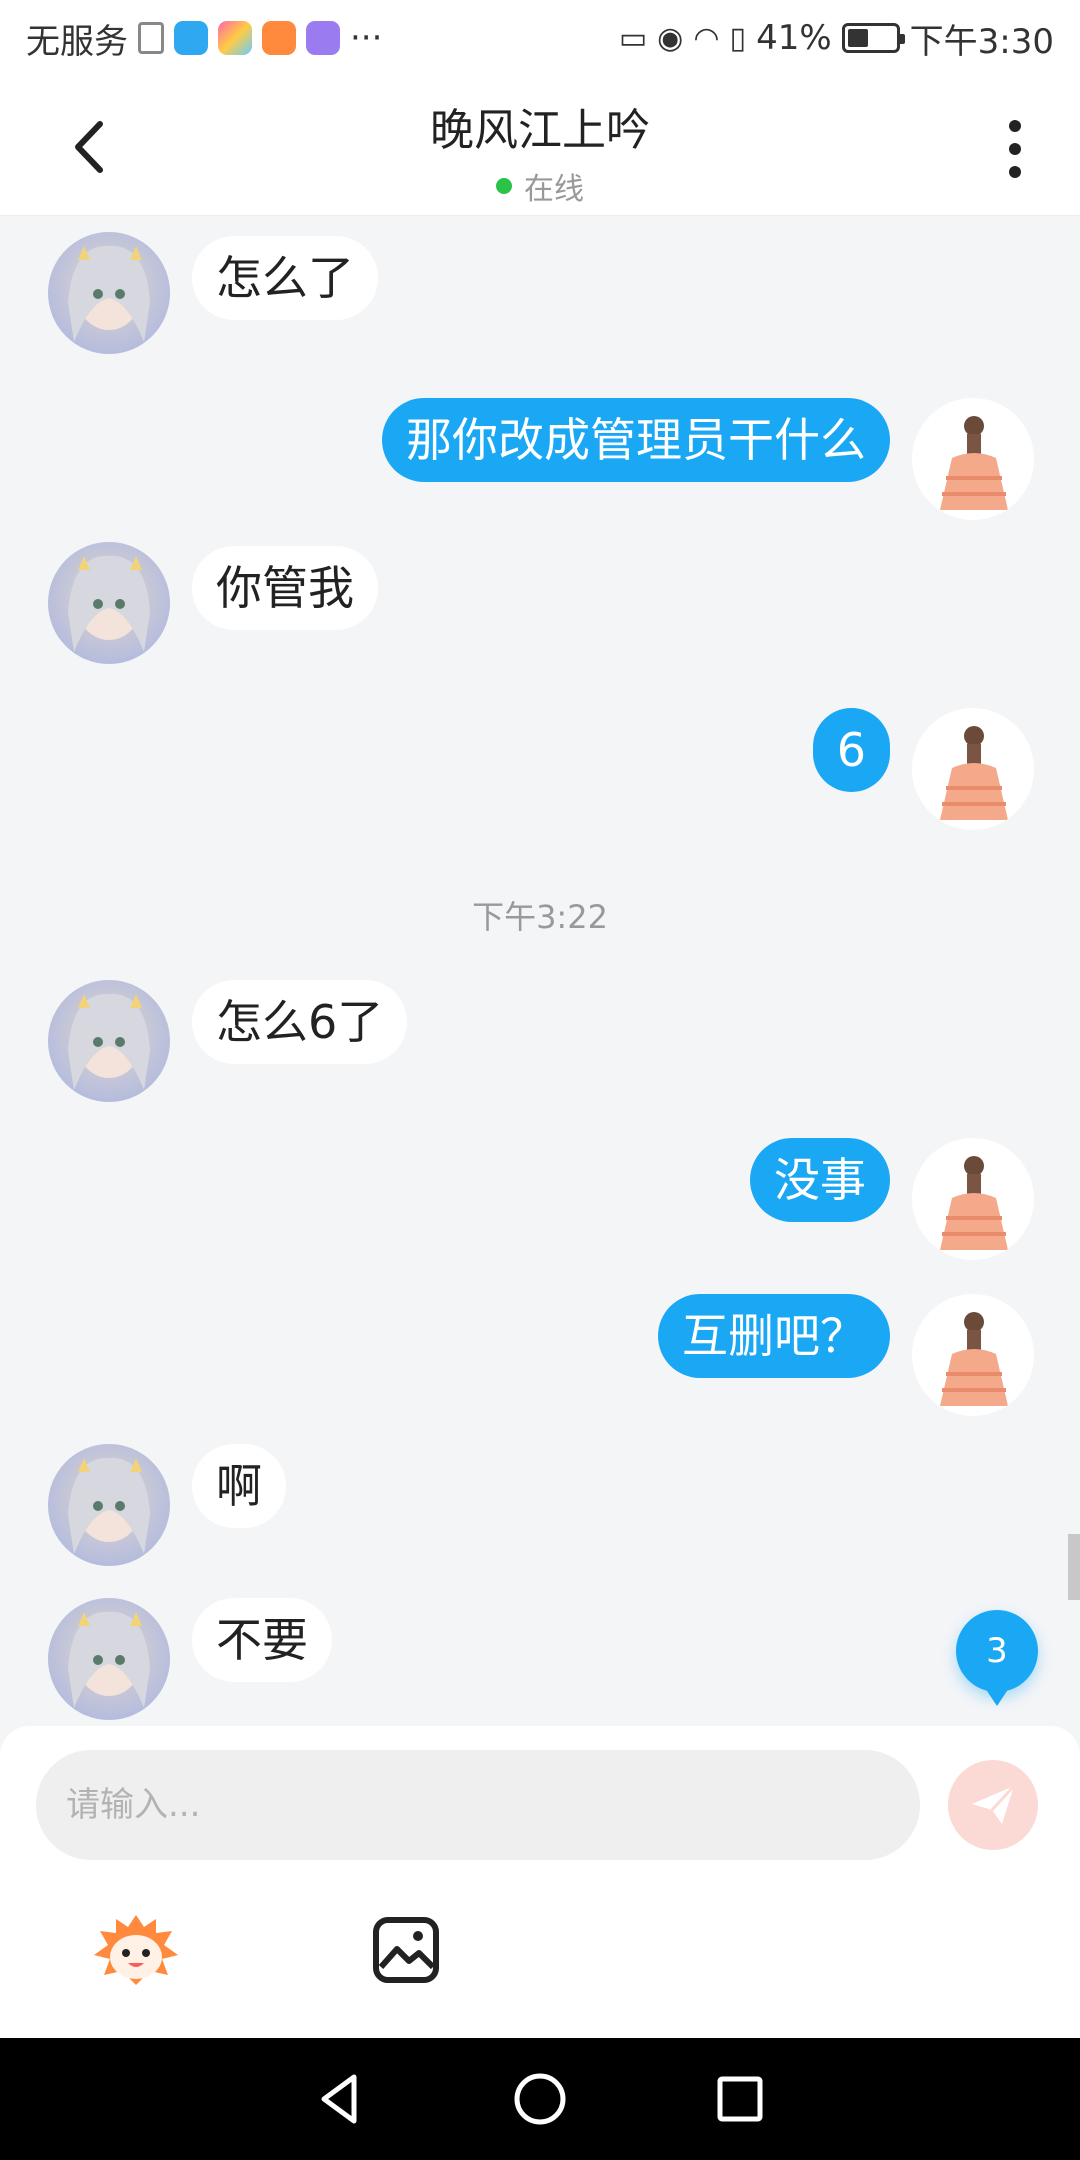 The height and width of the screenshot is (2160, 1080). I want to click on message-row: 你管我, so click(540, 601).